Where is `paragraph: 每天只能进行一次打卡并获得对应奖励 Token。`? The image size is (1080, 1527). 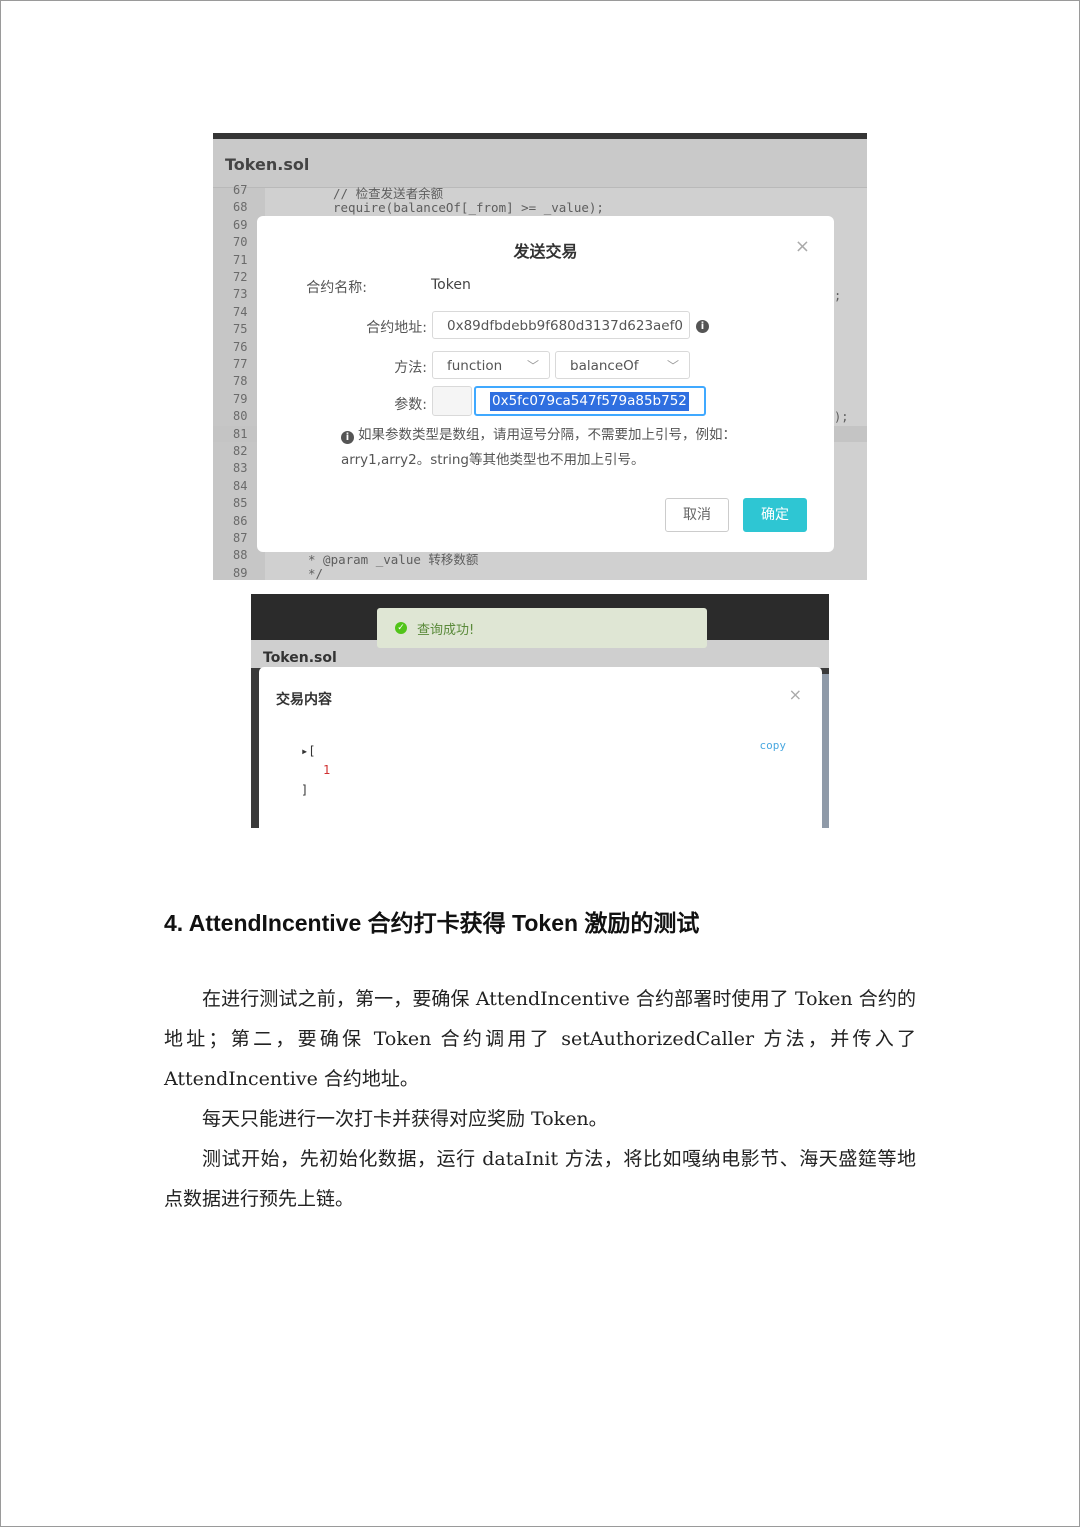
paragraph: 每天只能进行一次打卡并获得对应奖励 Token。 is located at coordinates (405, 1119).